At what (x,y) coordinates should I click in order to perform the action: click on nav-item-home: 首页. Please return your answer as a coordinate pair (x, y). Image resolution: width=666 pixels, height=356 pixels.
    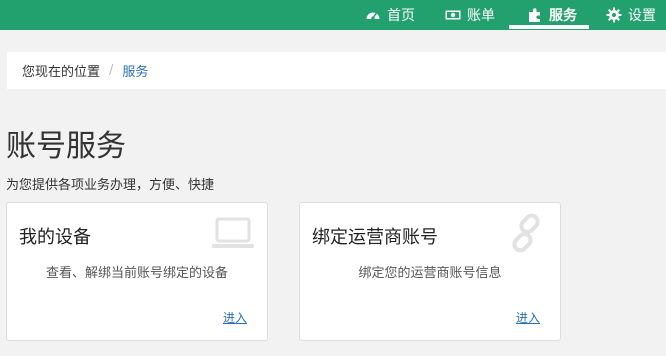
    Looking at the image, I should click on (390, 15).